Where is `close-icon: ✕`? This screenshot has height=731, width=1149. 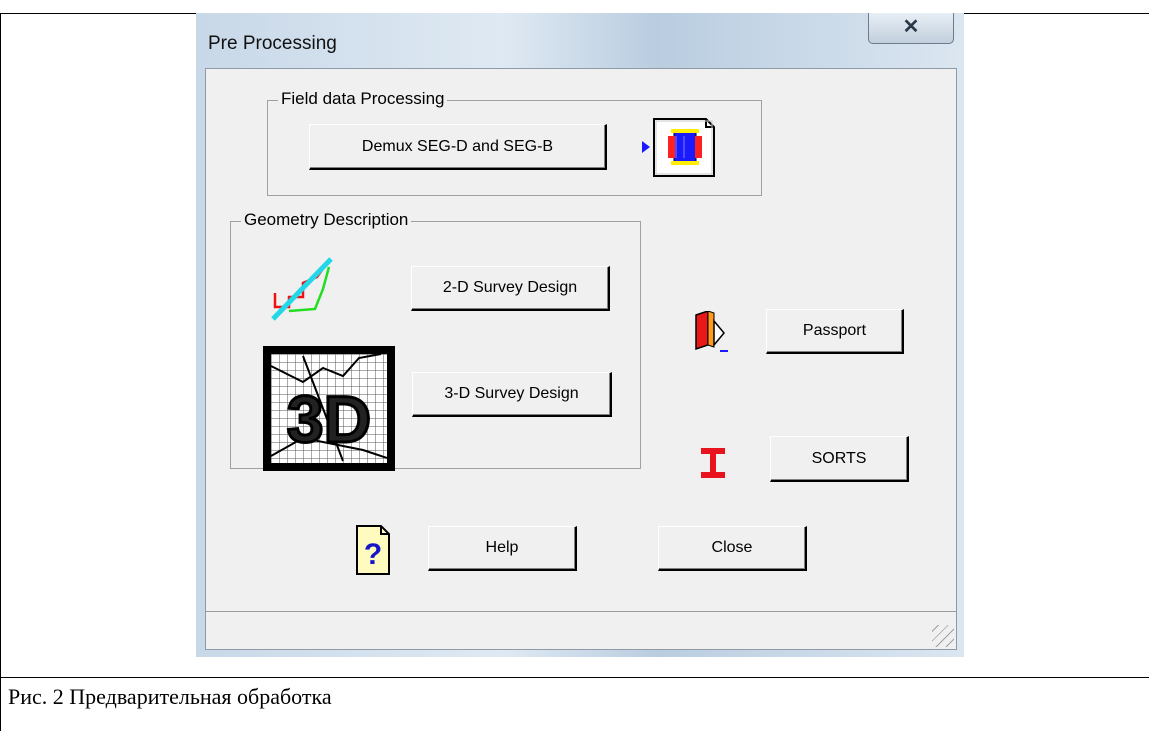 close-icon: ✕ is located at coordinates (911, 27).